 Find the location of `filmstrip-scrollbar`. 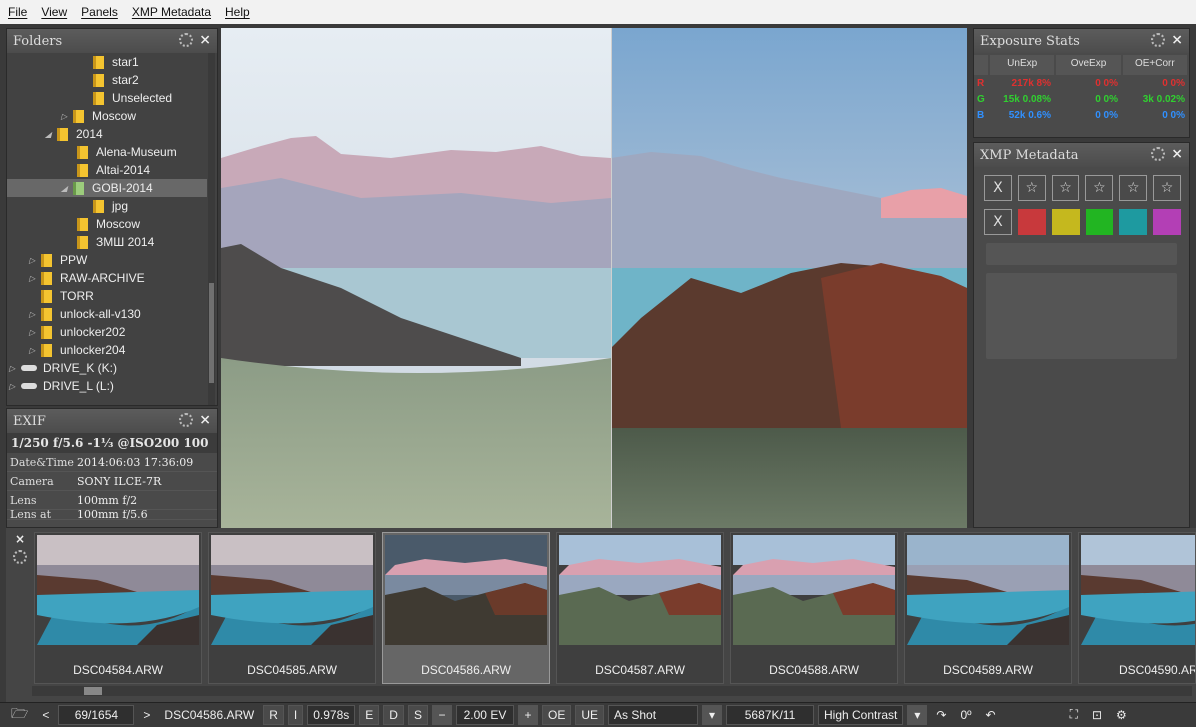

filmstrip-scrollbar is located at coordinates (612, 691).